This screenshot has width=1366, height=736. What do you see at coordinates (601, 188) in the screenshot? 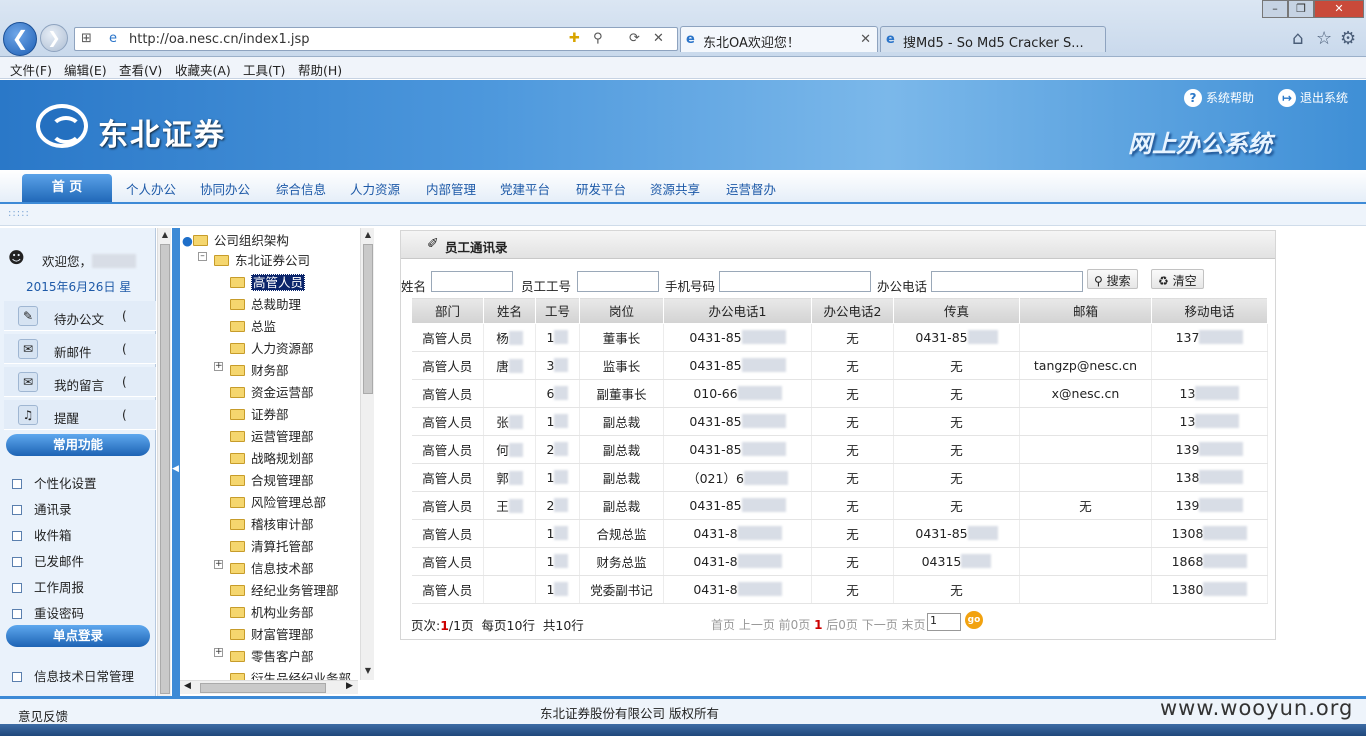
I see `nav-item: 研发平台` at bounding box center [601, 188].